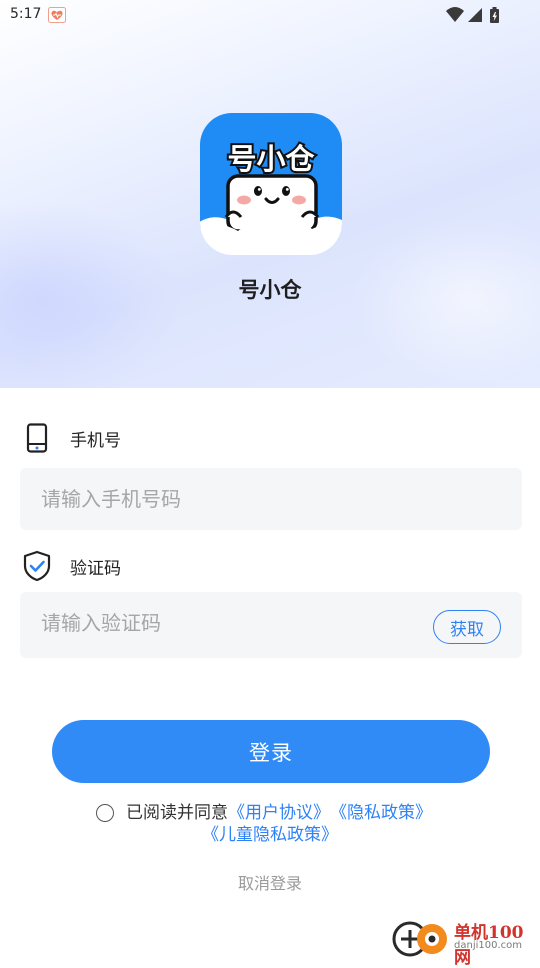 This screenshot has width=540, height=968. I want to click on phone-label-row: 手机号, so click(71, 438).